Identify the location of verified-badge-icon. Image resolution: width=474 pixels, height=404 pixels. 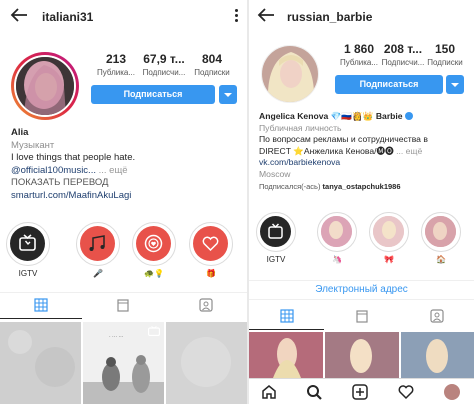
(408, 116).